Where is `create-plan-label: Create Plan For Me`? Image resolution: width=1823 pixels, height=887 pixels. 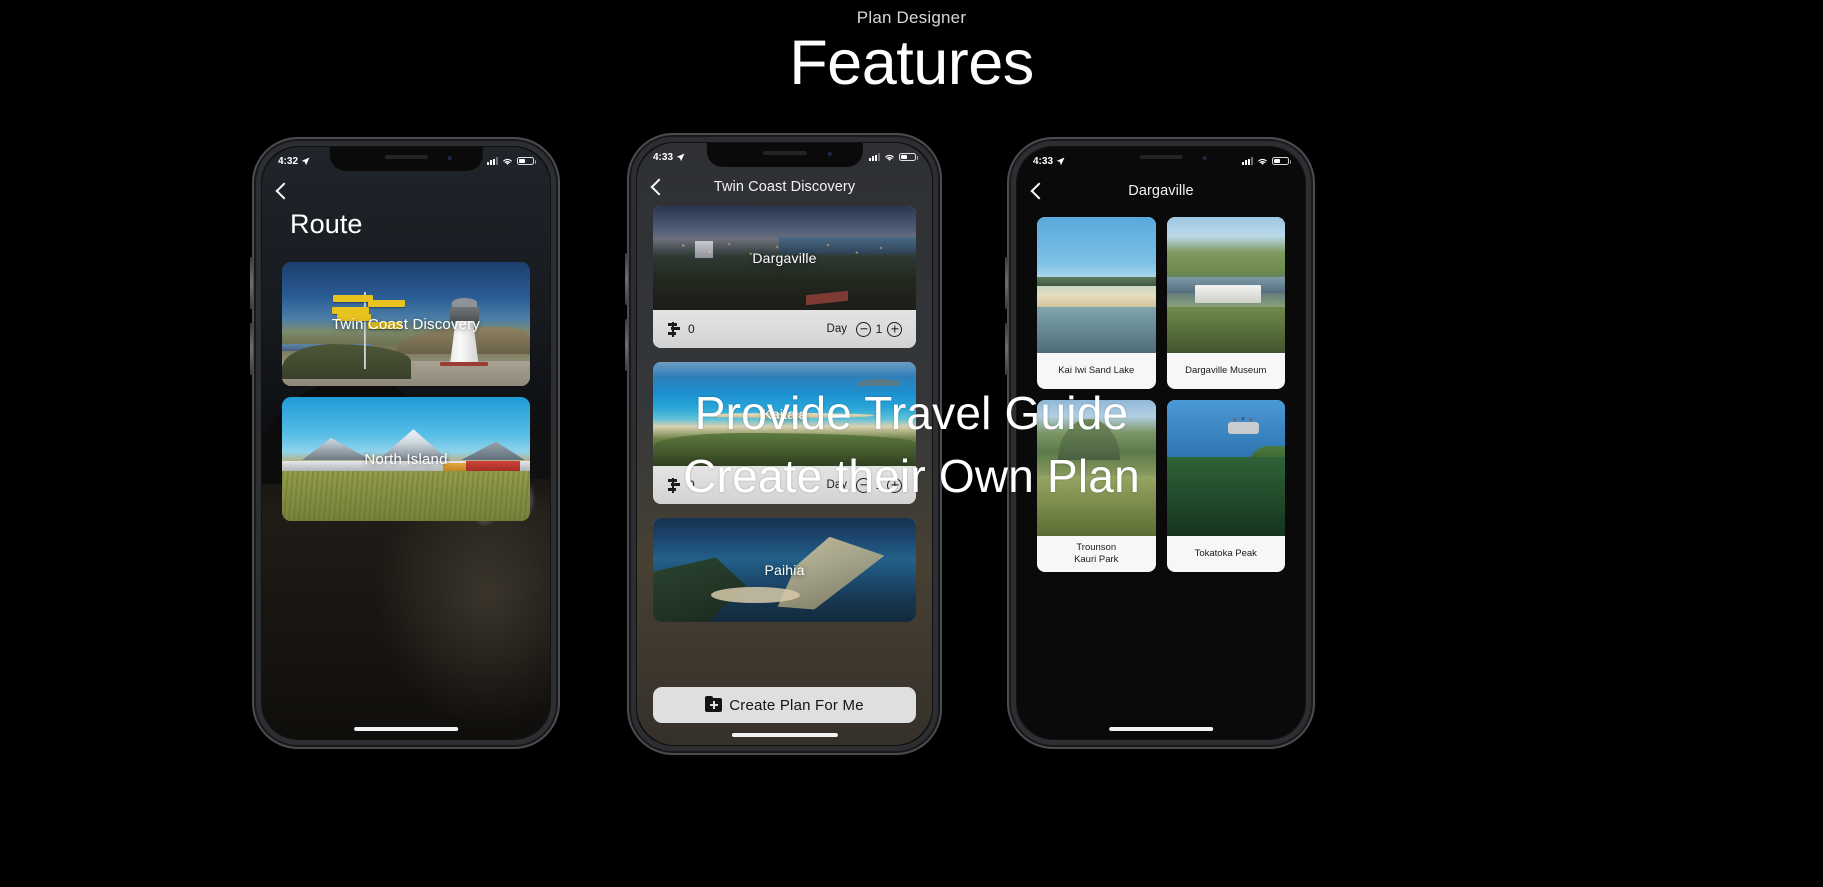
create-plan-label: Create Plan For Me is located at coordinates (796, 705).